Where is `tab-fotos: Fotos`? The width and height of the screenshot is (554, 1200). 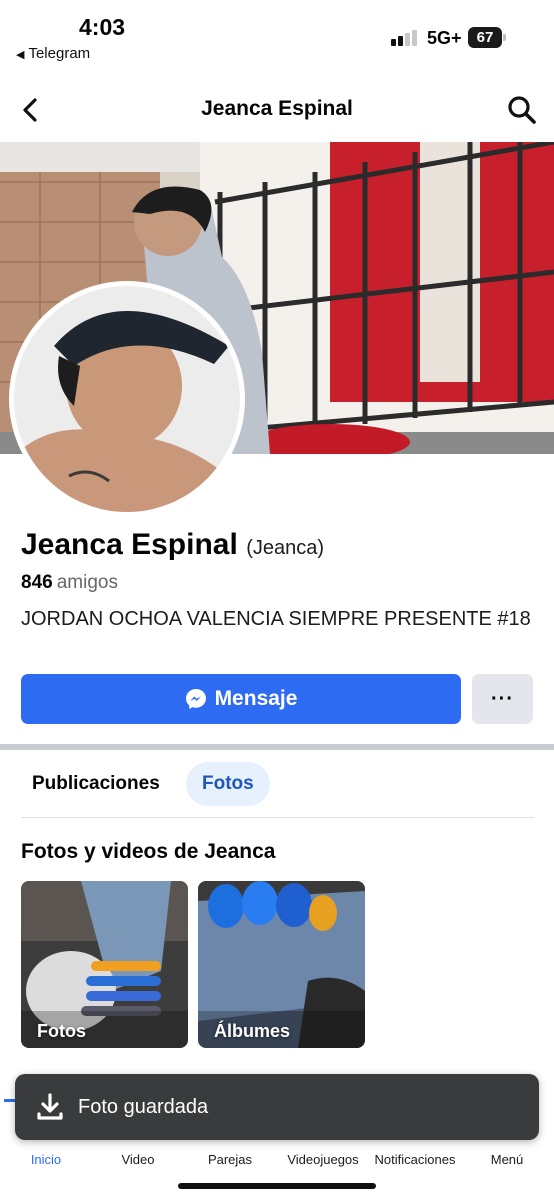
tab-fotos: Fotos is located at coordinates (228, 784).